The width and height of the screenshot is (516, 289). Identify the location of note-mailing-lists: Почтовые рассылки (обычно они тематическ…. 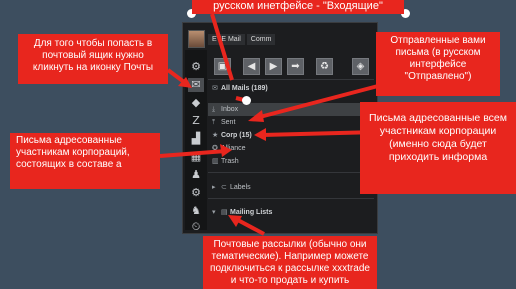
(290, 262).